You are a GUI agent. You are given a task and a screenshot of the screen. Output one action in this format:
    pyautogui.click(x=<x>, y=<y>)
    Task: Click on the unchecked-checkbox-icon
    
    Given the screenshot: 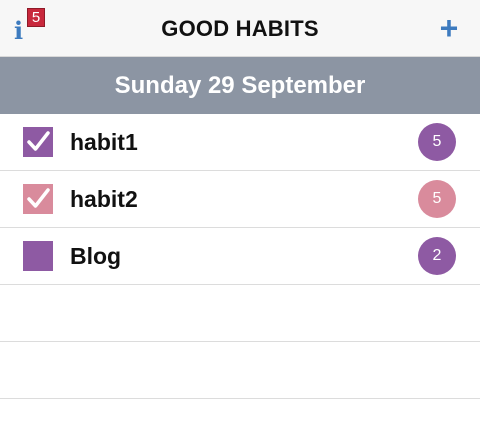 What is the action you would take?
    pyautogui.click(x=38, y=256)
    